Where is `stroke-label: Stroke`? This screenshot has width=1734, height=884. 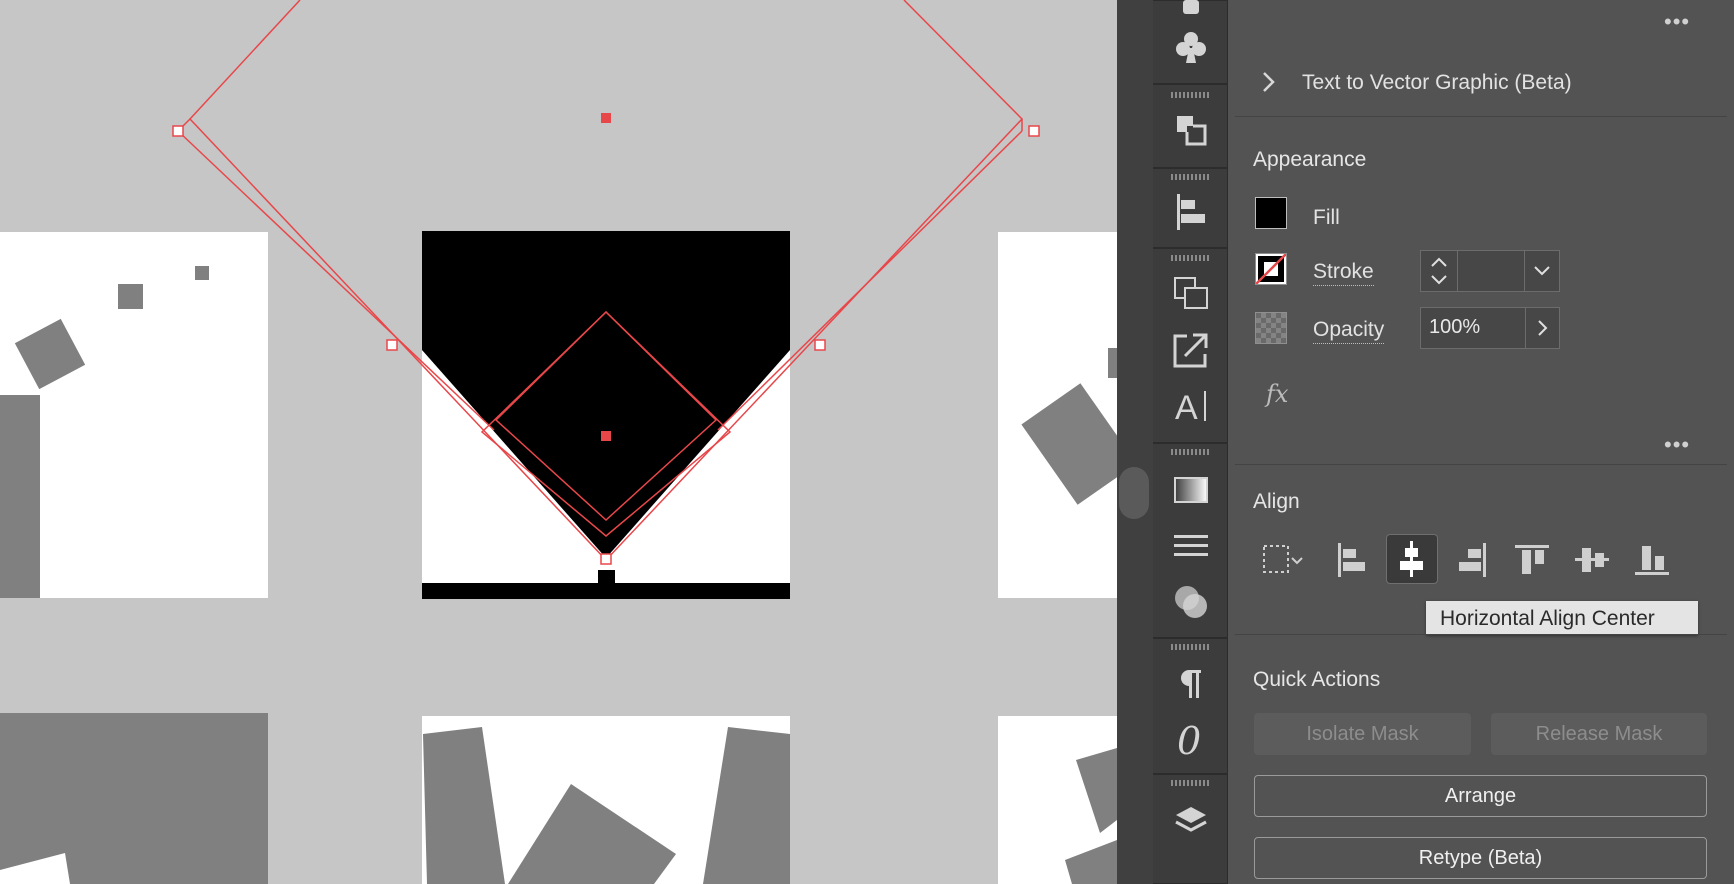
stroke-label: Stroke is located at coordinates (1343, 273).